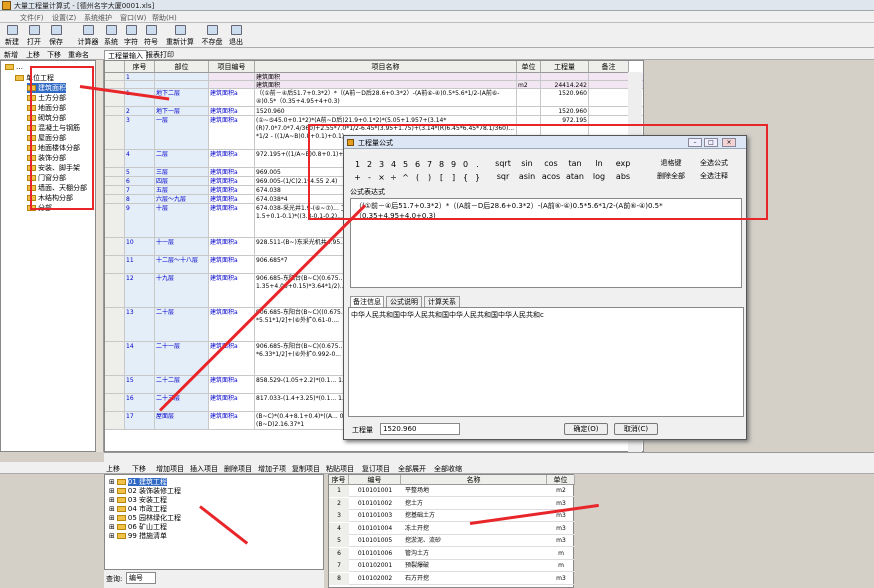 The image size is (874, 588). Describe the element at coordinates (182, 220) in the screenshot. I see `cell-part: 十层` at that location.